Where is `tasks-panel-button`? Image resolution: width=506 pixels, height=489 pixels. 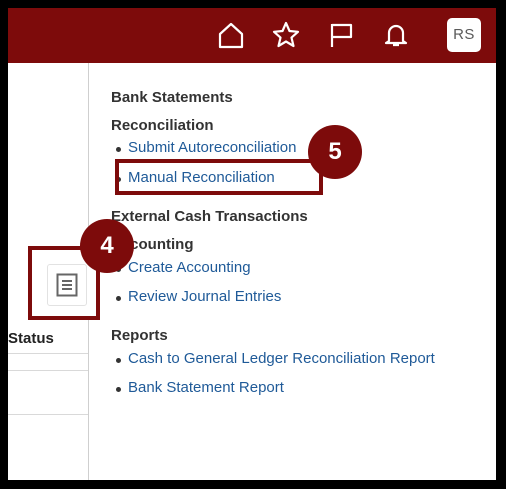
tasks-panel-button is located at coordinates (67, 285).